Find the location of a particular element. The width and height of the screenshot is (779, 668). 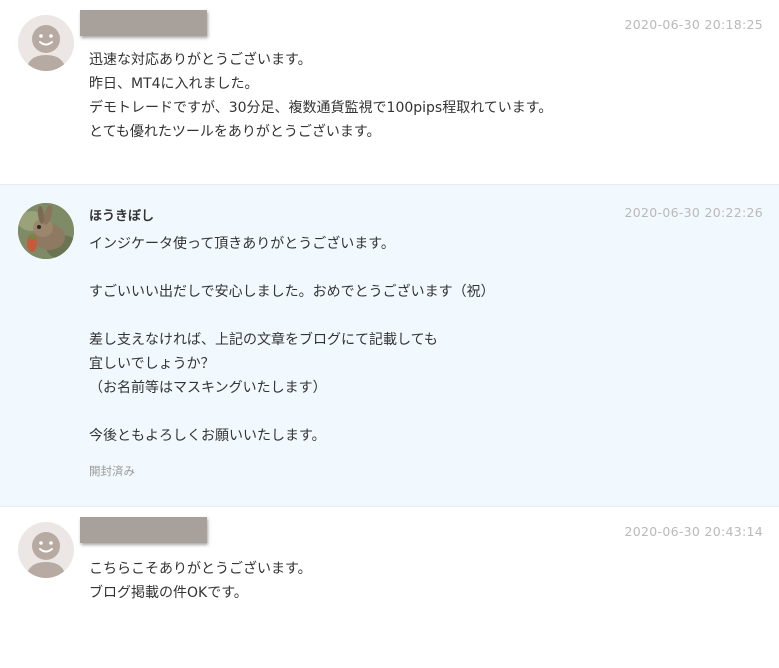

message-timestamp: 2020-06-30 20:22:26 is located at coordinates (693, 212).